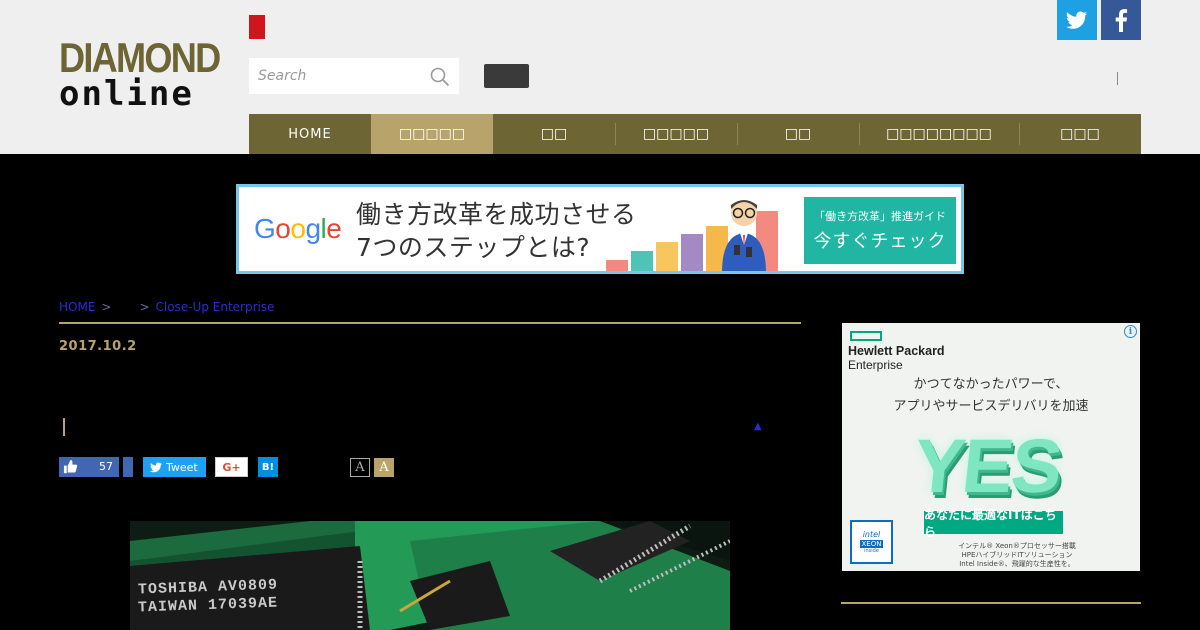 The image size is (1200, 630). What do you see at coordinates (871, 551) in the screenshot?
I see `intel-badge-bottom: inside` at bounding box center [871, 551].